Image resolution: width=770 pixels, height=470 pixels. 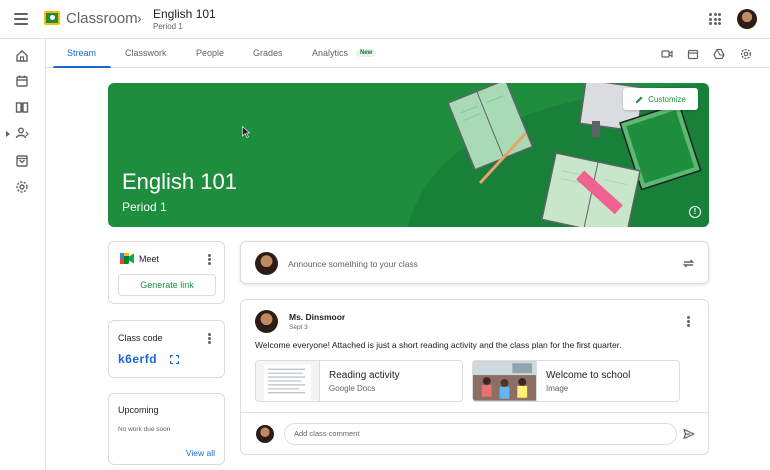 I want to click on expand-caret-icon, so click(x=8, y=134).